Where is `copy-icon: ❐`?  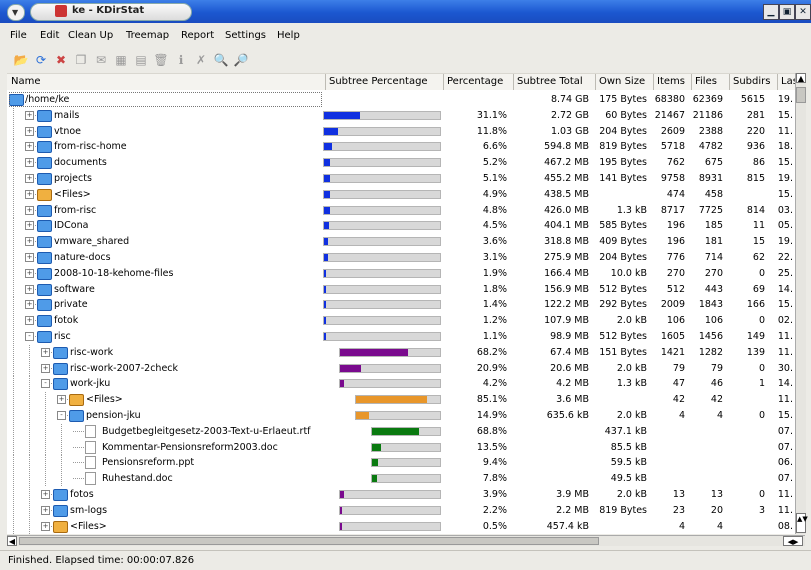 copy-icon: ❐ is located at coordinates (81, 60).